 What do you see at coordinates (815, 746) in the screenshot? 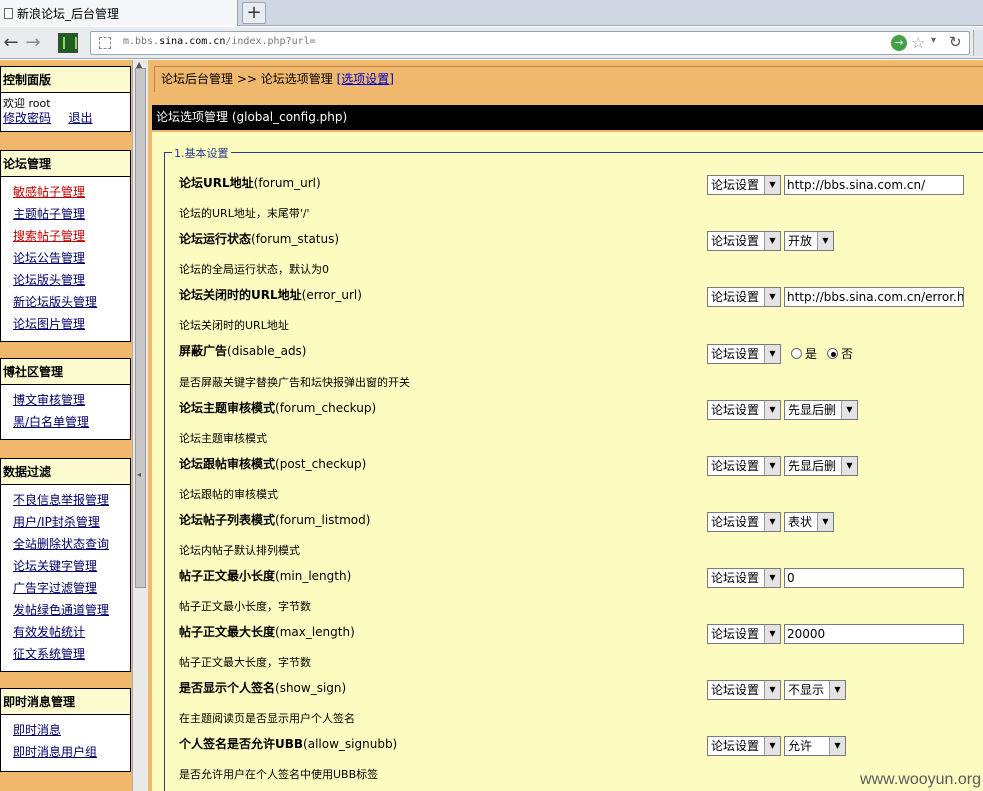
I see `allow-signubb-select: 允许 ▼` at bounding box center [815, 746].